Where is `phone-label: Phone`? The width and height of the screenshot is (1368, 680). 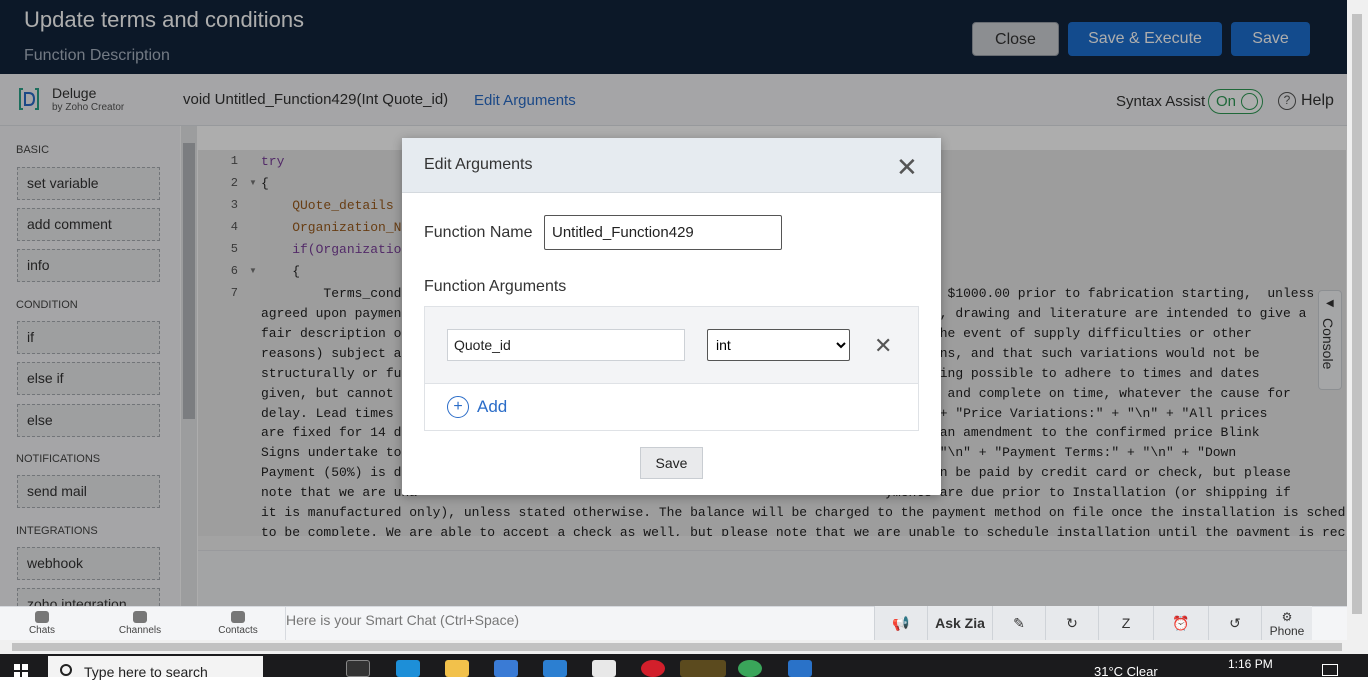
phone-label: Phone is located at coordinates (1287, 631).